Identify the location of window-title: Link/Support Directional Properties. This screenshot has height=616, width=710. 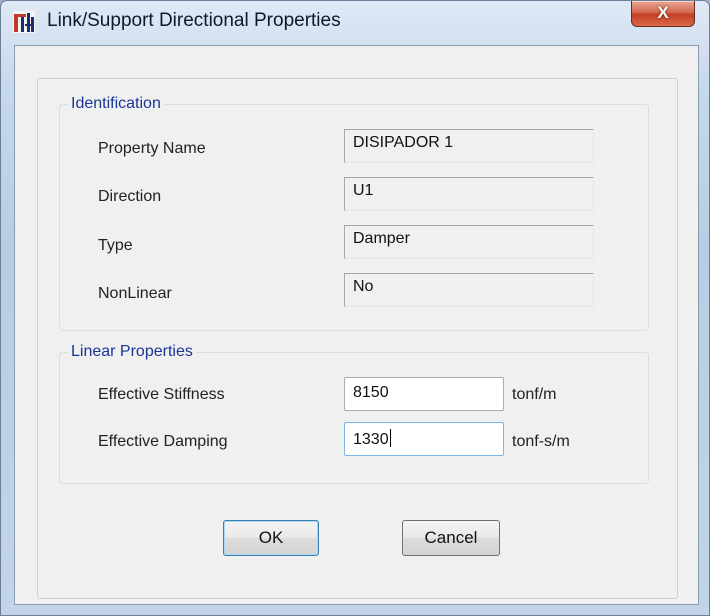
(194, 20).